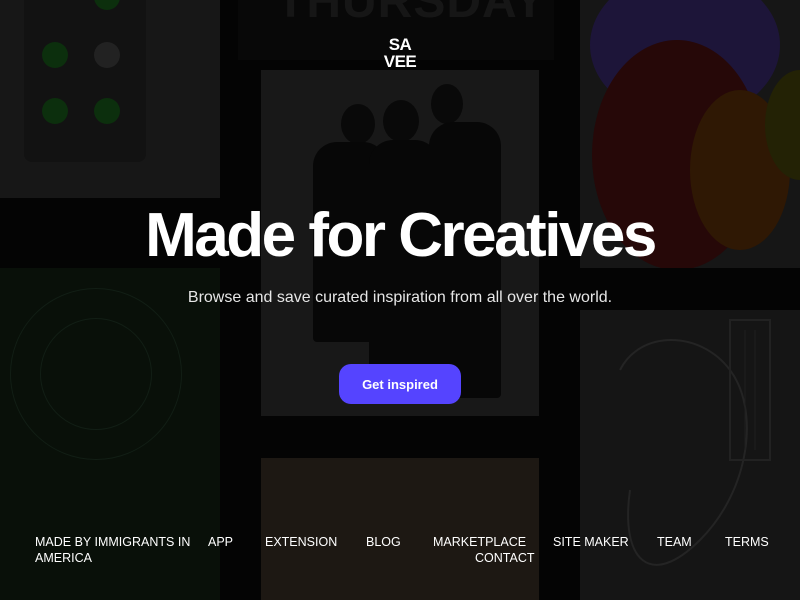  Describe the element at coordinates (383, 542) in the screenshot. I see `footer-link-blog: BLOG` at that location.